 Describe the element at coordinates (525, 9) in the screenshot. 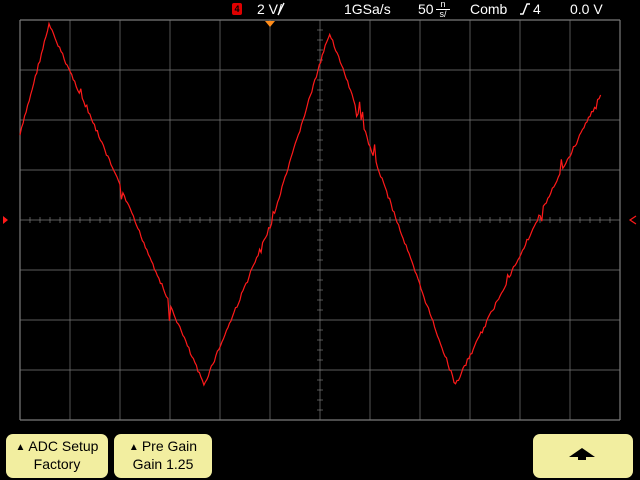

I see `trigger-edge-icon` at that location.